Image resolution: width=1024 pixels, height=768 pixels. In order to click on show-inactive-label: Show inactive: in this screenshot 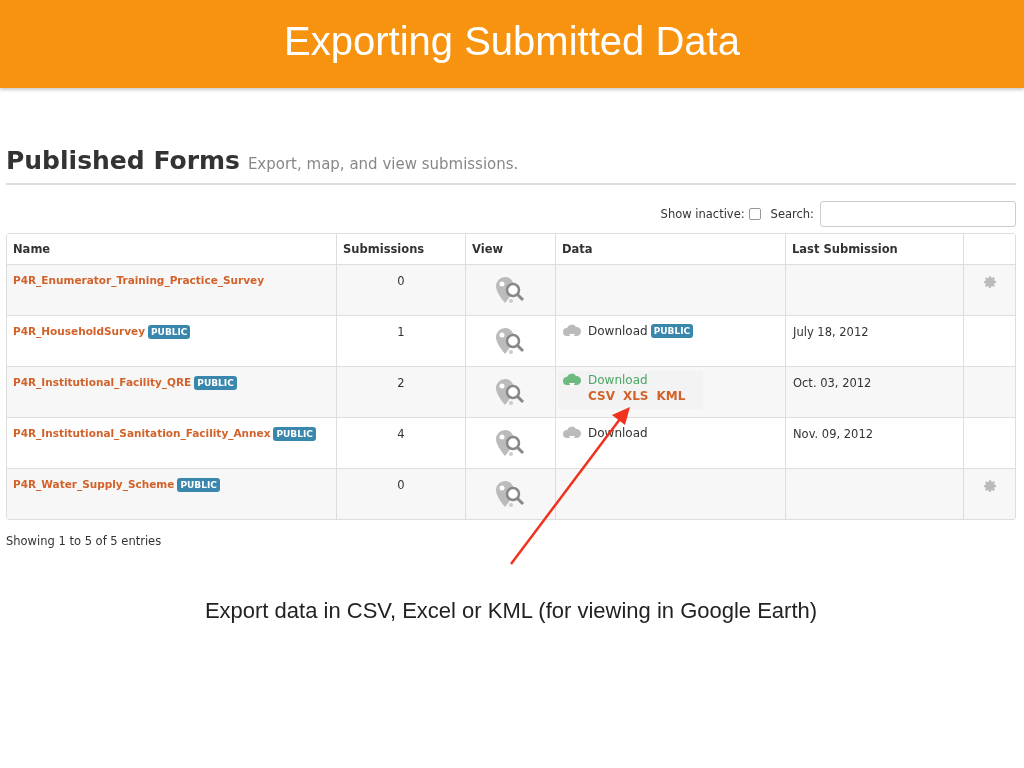, I will do `click(702, 214)`.